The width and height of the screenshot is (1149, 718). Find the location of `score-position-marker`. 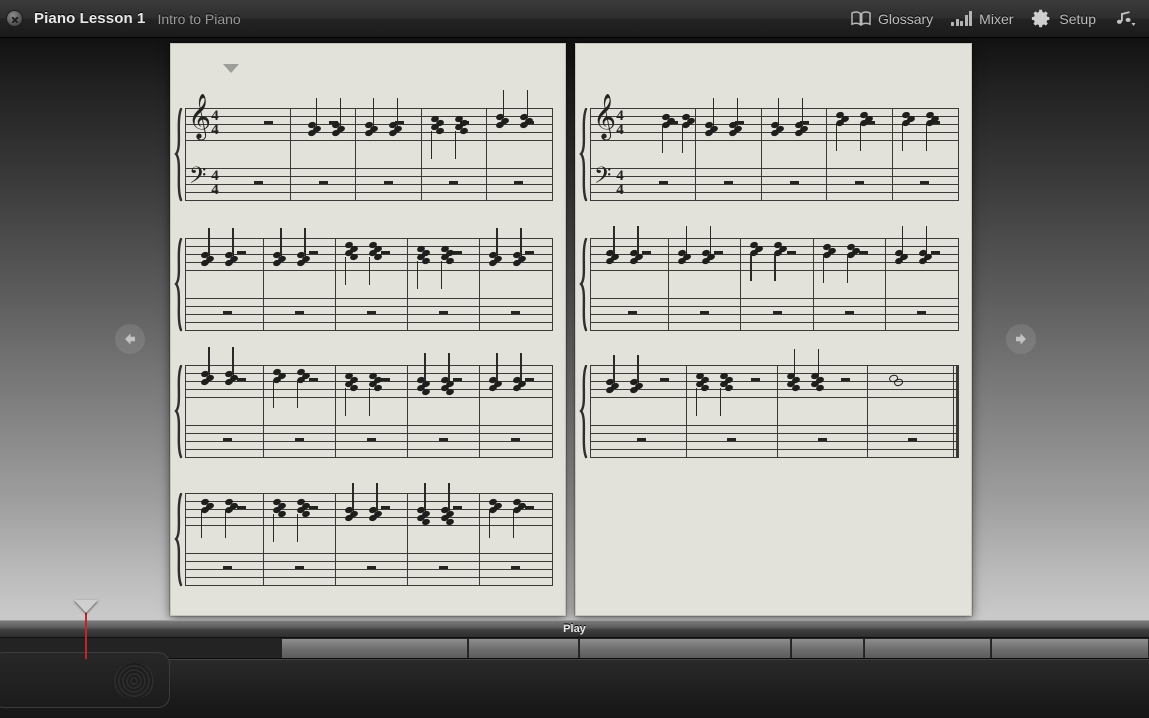

score-position-marker is located at coordinates (231, 68).